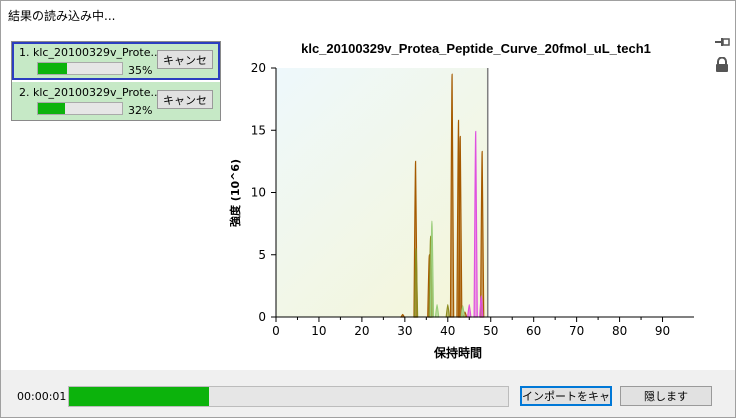 The height and width of the screenshot is (418, 736). What do you see at coordinates (361, 331) in the screenshot?
I see `x-tick-label: 20` at bounding box center [361, 331].